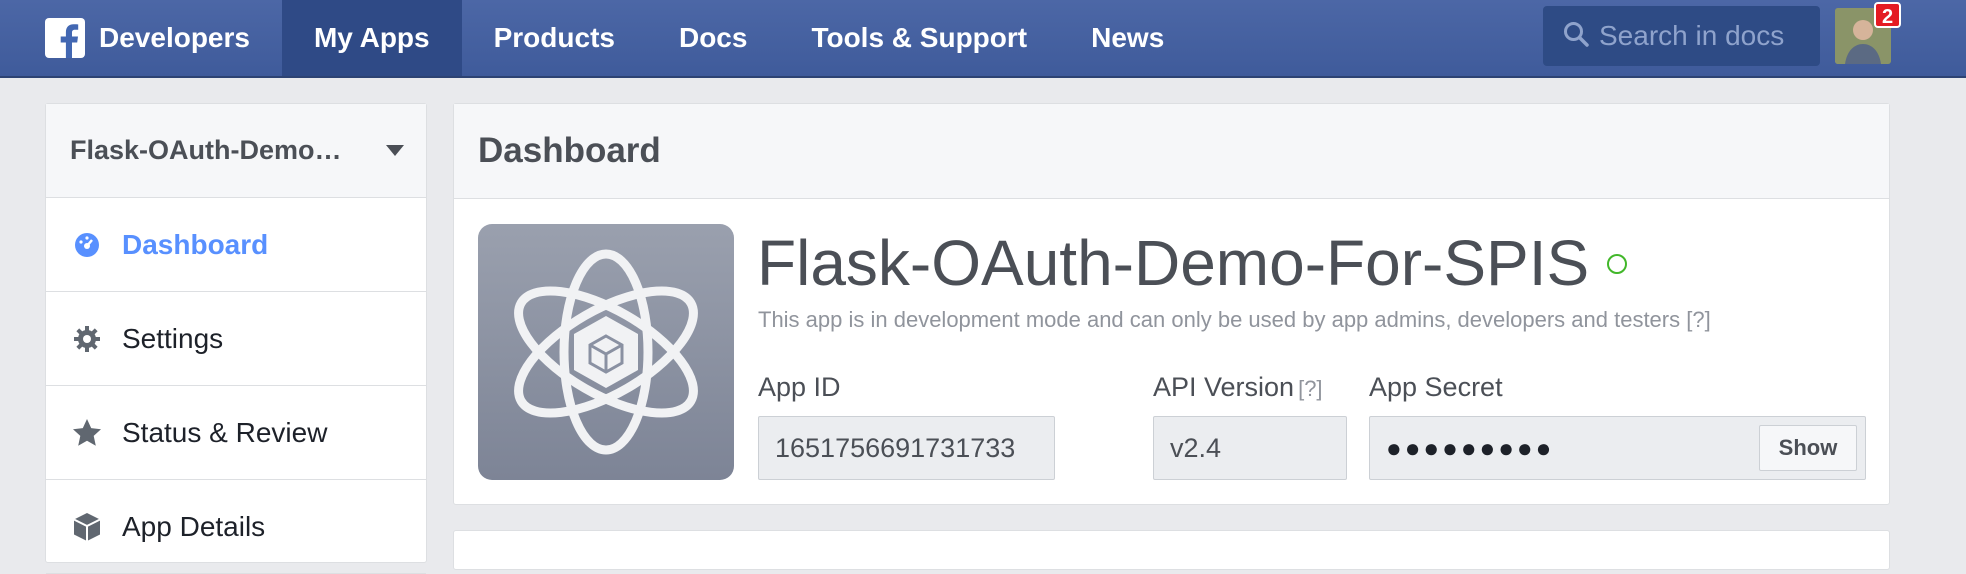 This screenshot has width=1966, height=574. I want to click on app-id-field: 1651756691731733, so click(906, 448).